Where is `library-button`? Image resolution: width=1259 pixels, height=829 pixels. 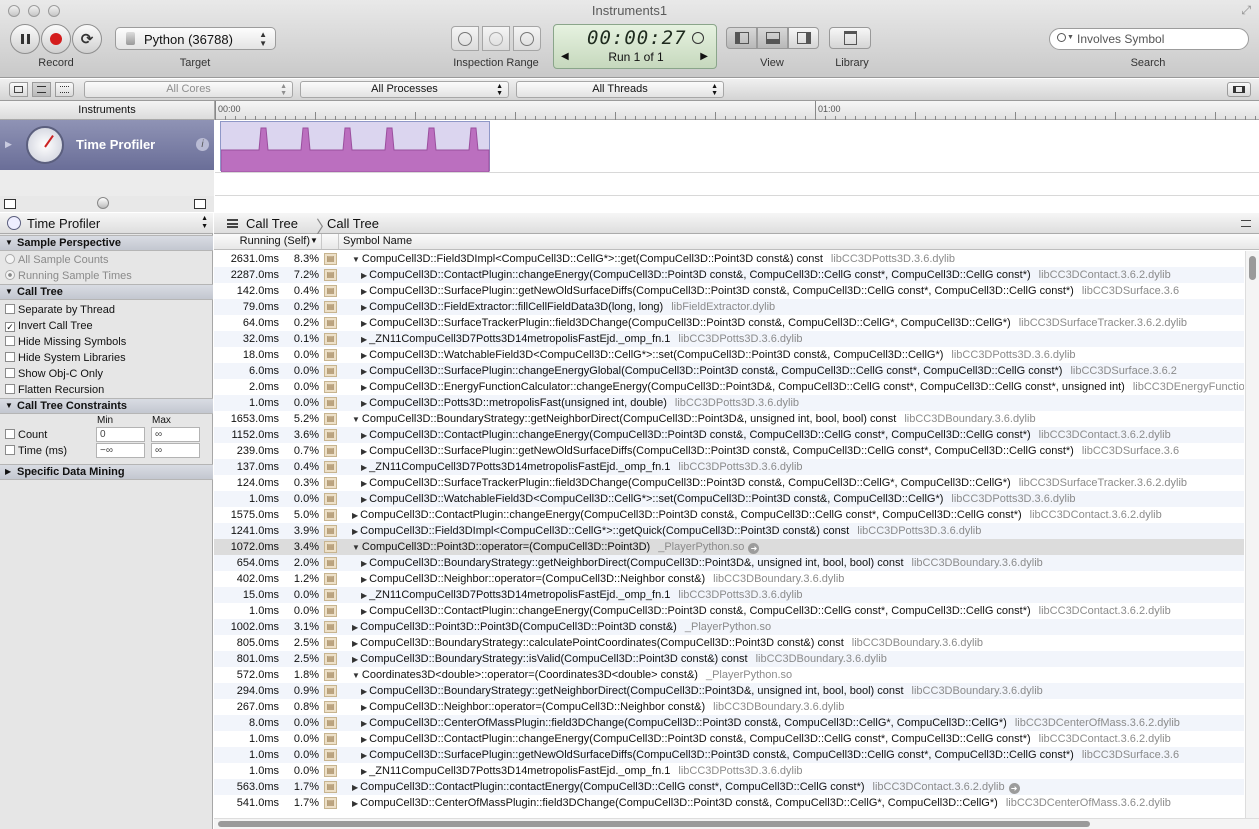
library-button is located at coordinates (850, 38).